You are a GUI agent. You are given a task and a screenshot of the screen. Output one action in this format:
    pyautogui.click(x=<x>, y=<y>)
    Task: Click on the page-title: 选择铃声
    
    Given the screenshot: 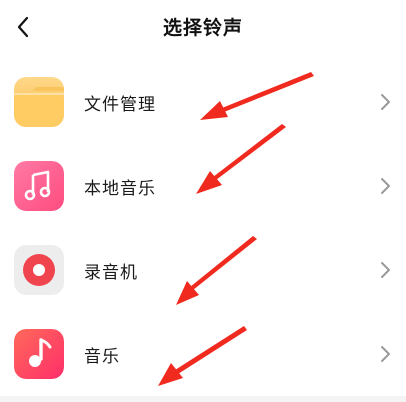 What is the action you would take?
    pyautogui.click(x=202, y=28)
    